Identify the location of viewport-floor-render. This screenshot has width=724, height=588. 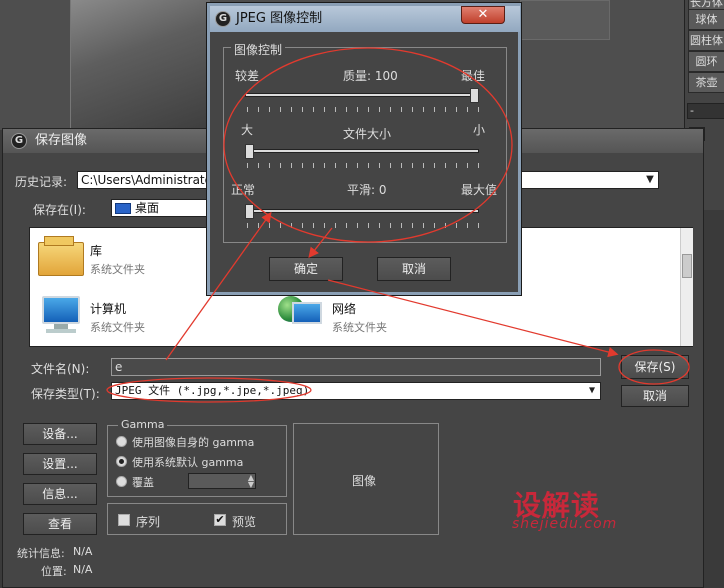
(140, 65).